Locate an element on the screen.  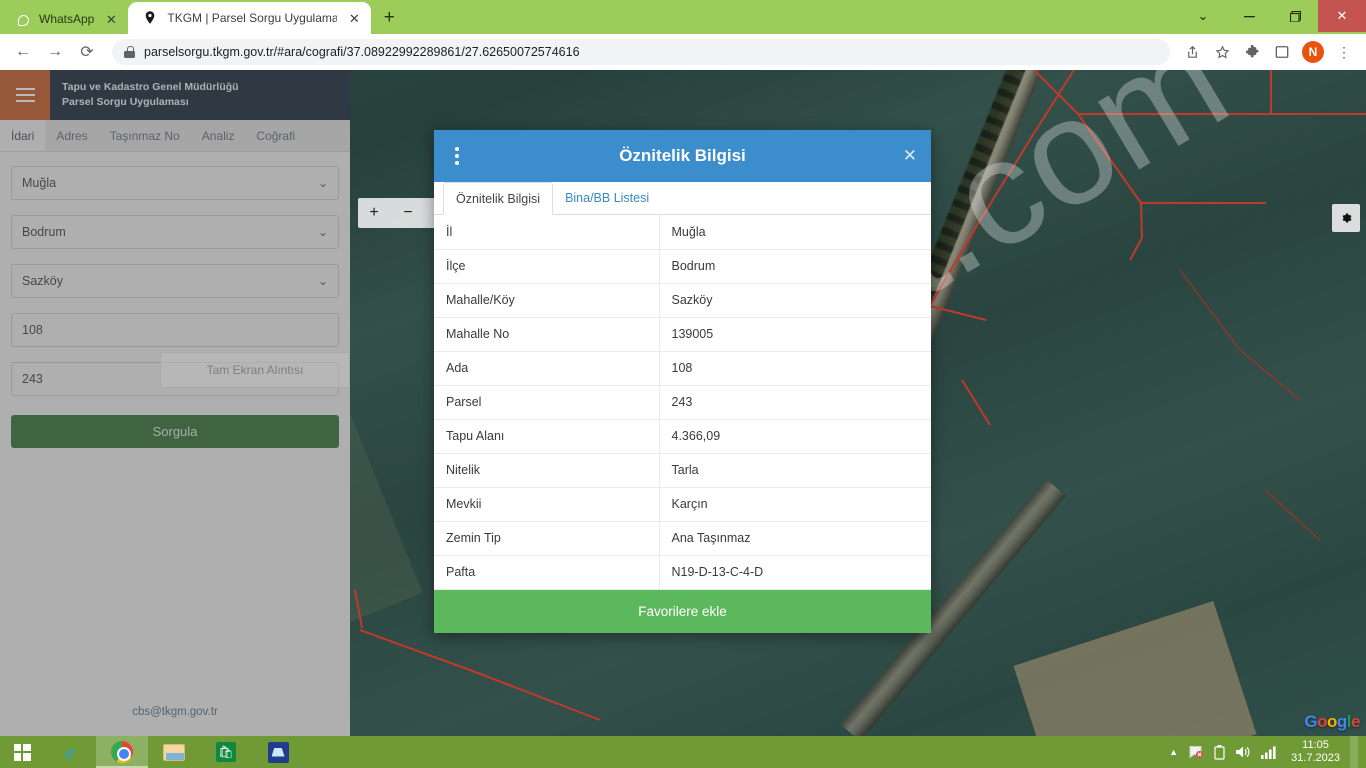
system-tray: ▲ 11:05 31.7.2023 is located at coordinates (1267, 752).